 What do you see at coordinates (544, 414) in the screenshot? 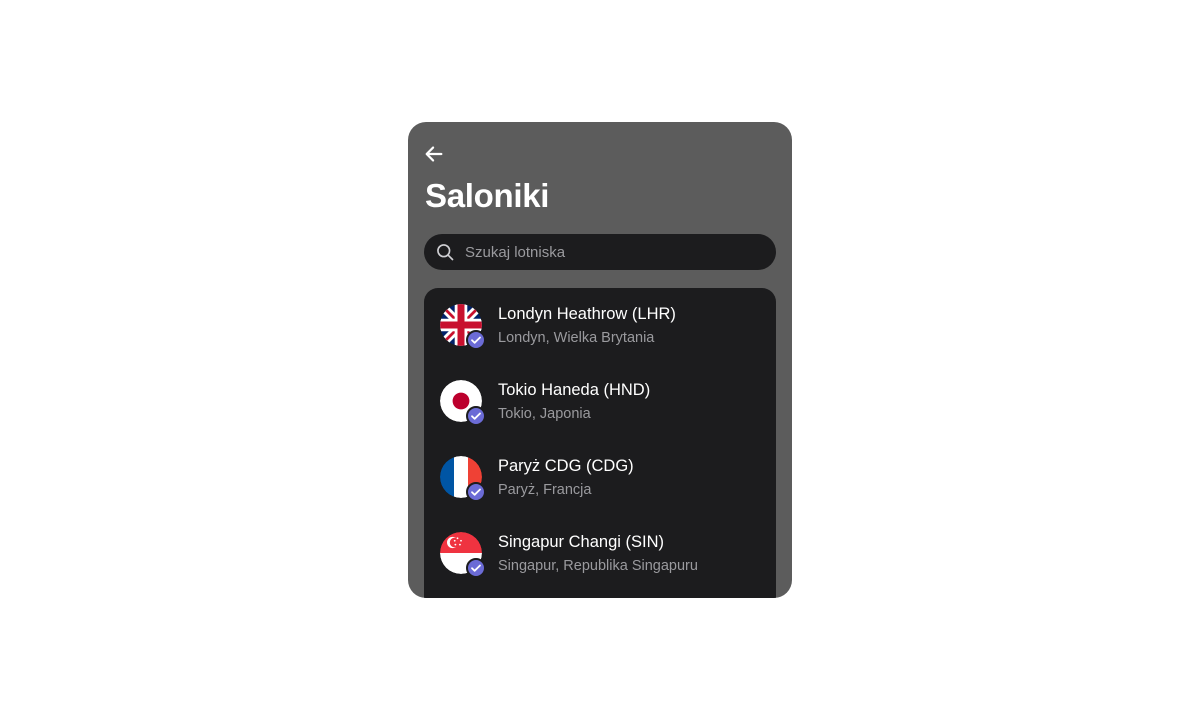
I see `airport-location: Tokio, Japonia` at bounding box center [544, 414].